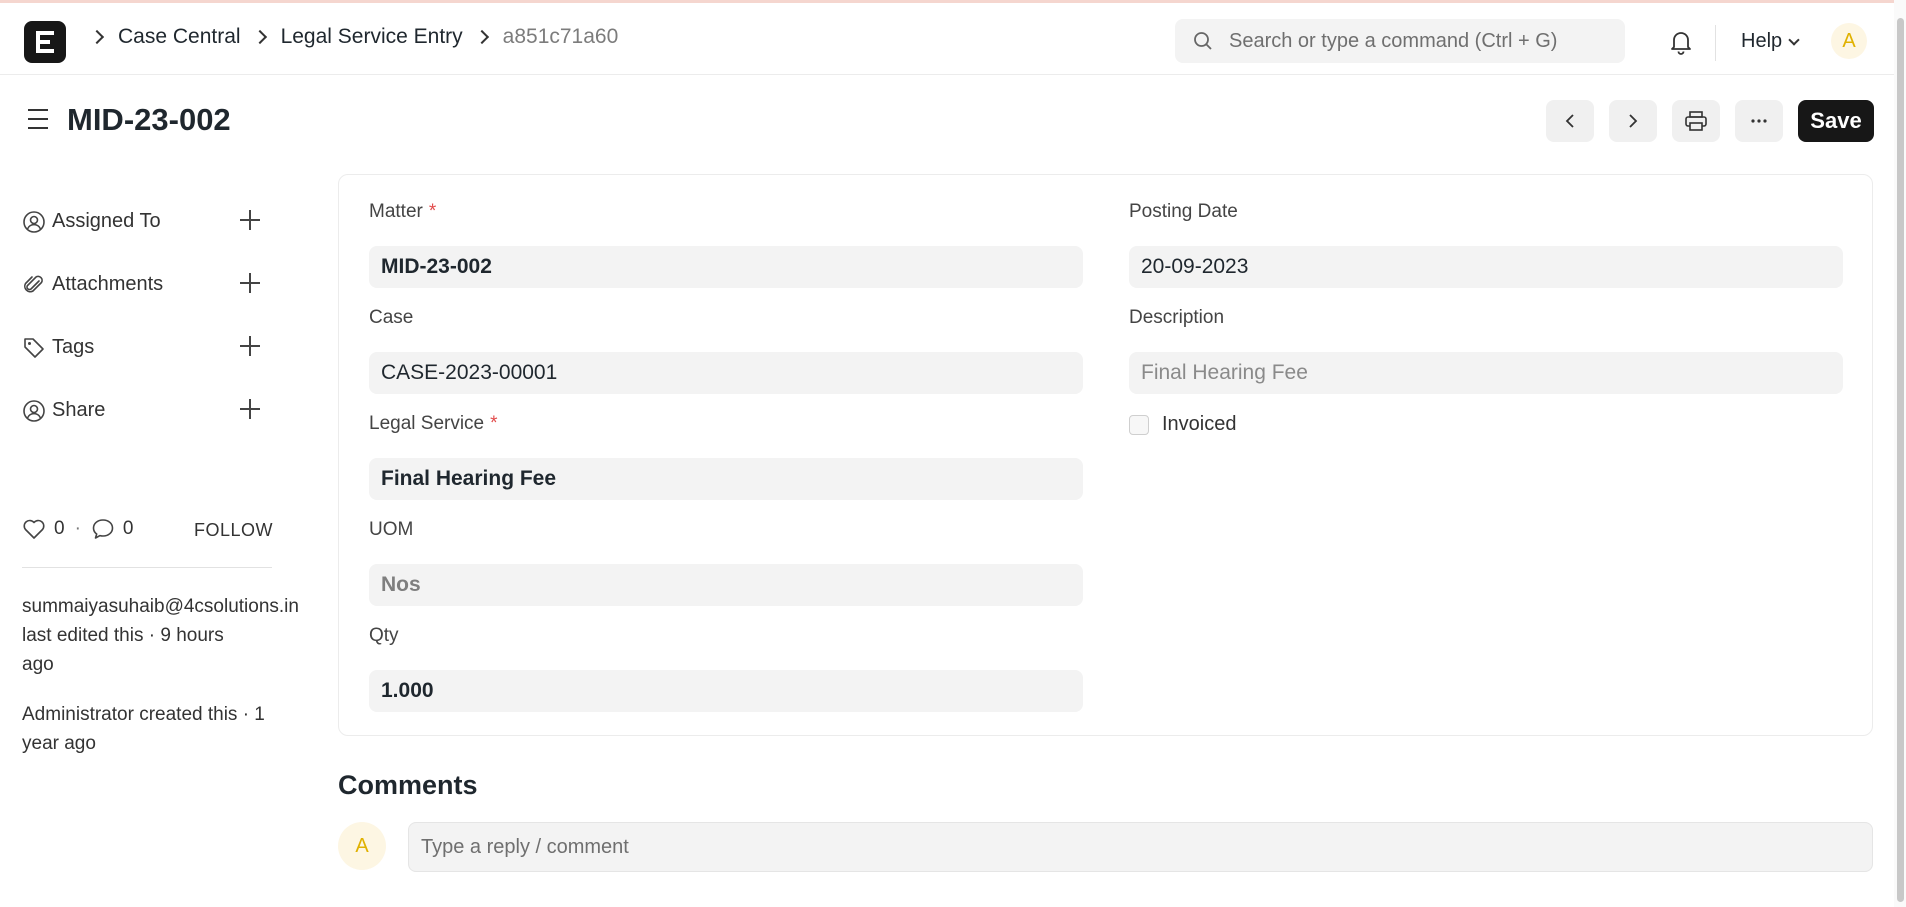 Image resolution: width=1906 pixels, height=907 pixels. Describe the element at coordinates (1836, 121) in the screenshot. I see `save-button: Save` at that location.